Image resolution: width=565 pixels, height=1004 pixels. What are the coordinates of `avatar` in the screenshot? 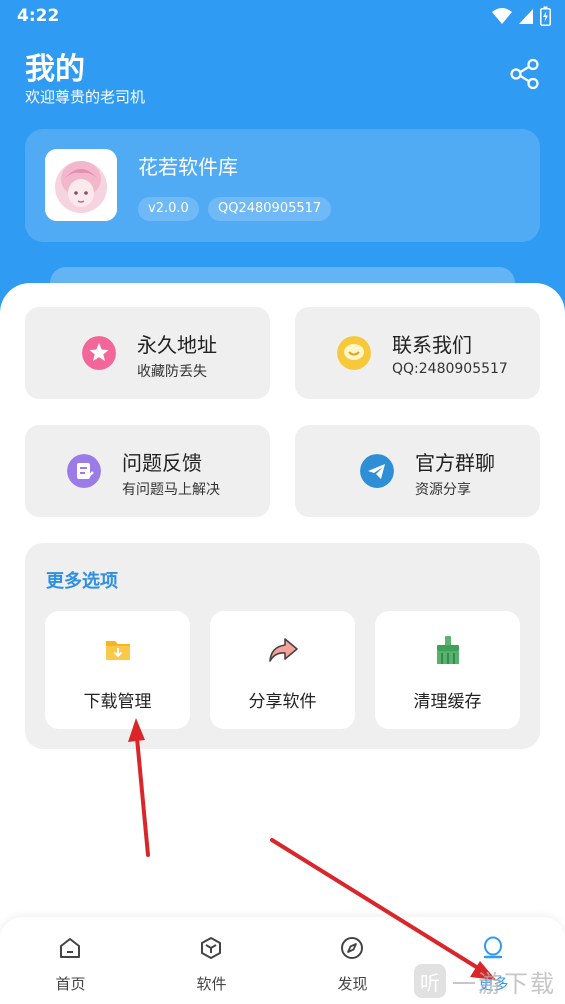 It's located at (81, 185).